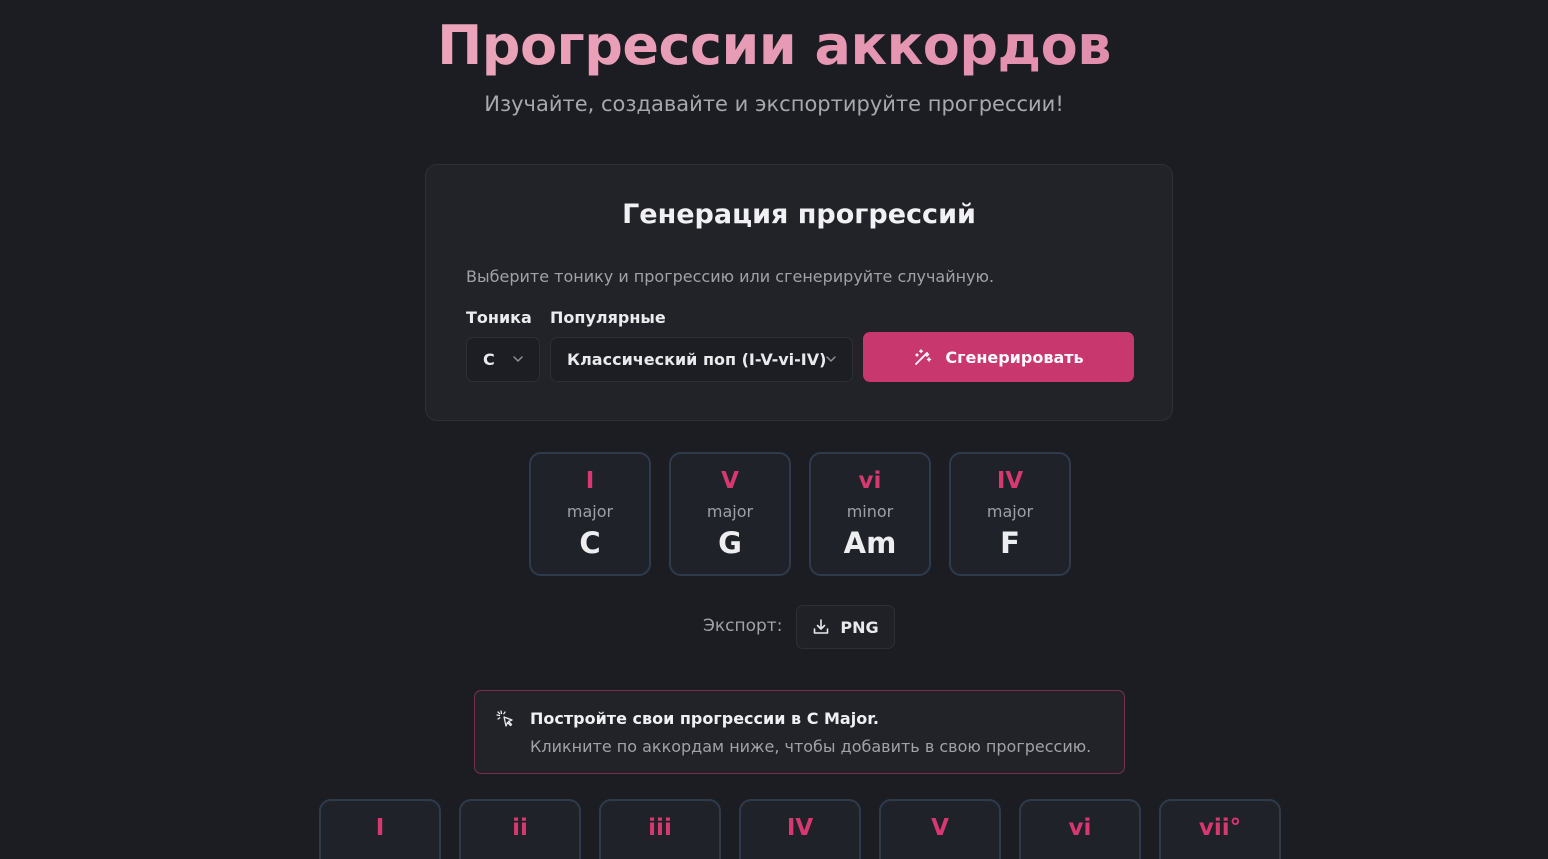 The image size is (1548, 859). I want to click on chord-quality: minor, so click(870, 511).